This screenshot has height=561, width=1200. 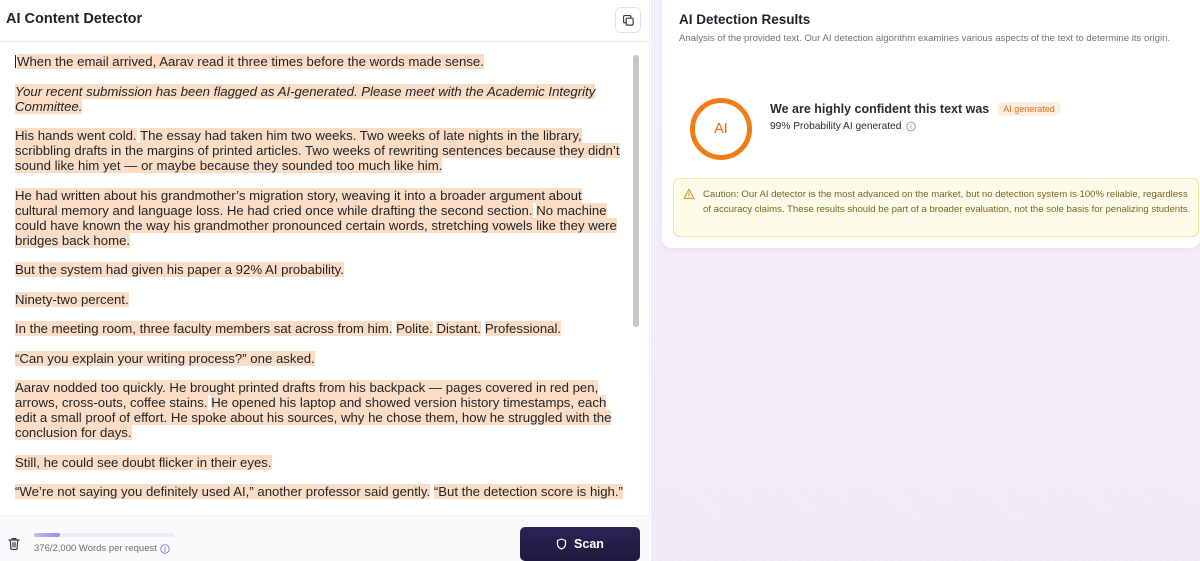 What do you see at coordinates (321, 299) in the screenshot?
I see `editor-paragraph: Ninety-two percent.` at bounding box center [321, 299].